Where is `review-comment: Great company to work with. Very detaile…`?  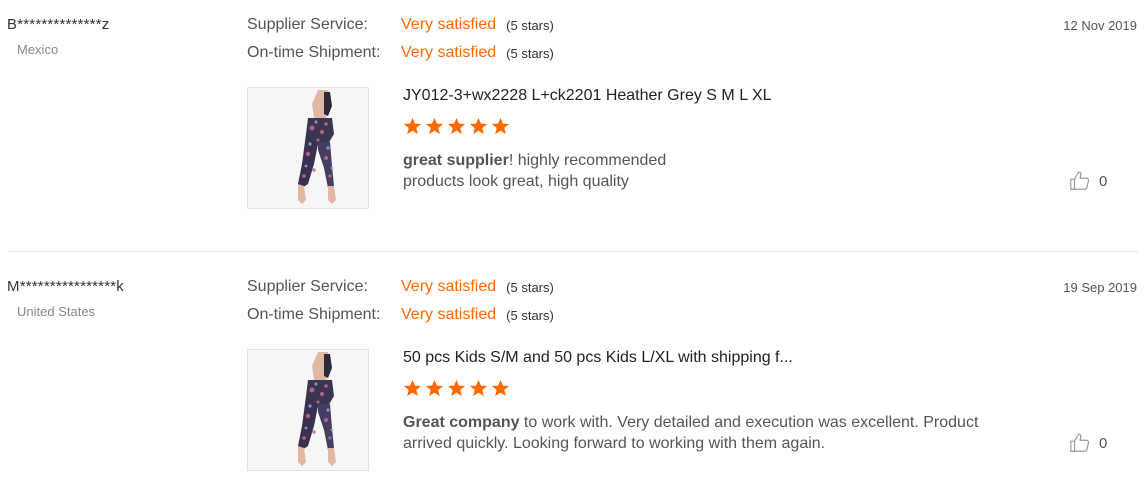 review-comment: Great company to work with. Very detaile… is located at coordinates (723, 433).